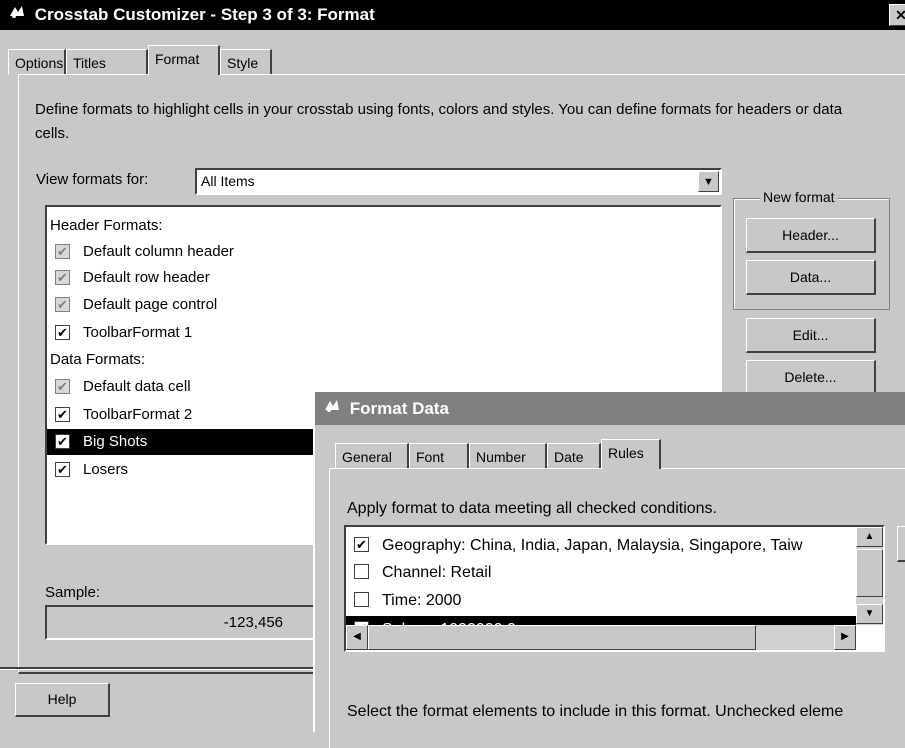 The image size is (905, 748). Describe the element at coordinates (228, 181) in the screenshot. I see `view-formats-value: All Items` at that location.